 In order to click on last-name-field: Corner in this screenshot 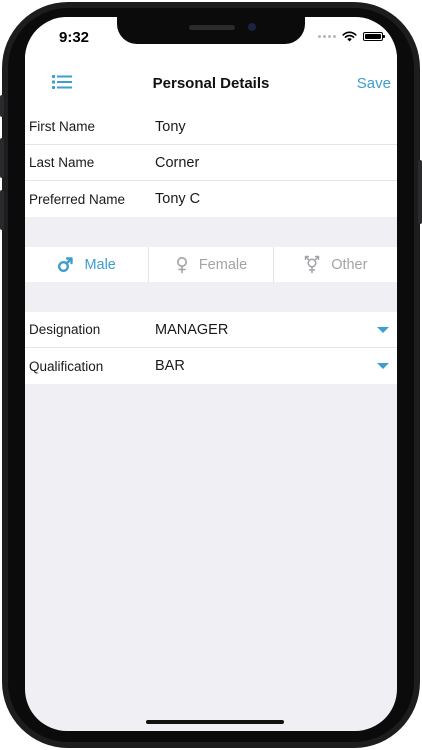, I will do `click(177, 163)`.